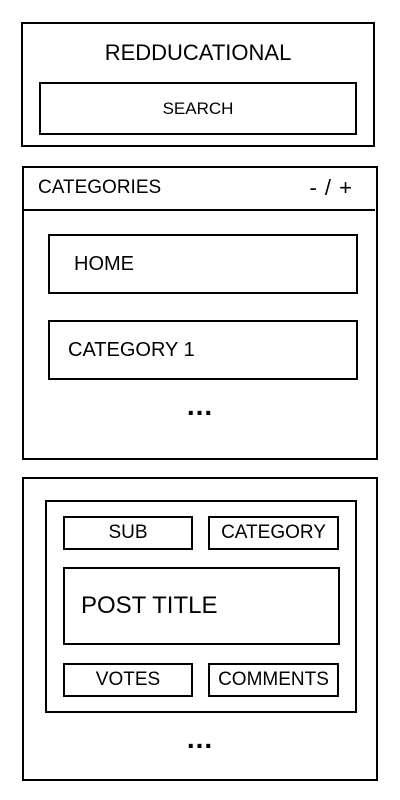  I want to click on categories-header: CATEGORIES - / +, so click(199, 189).